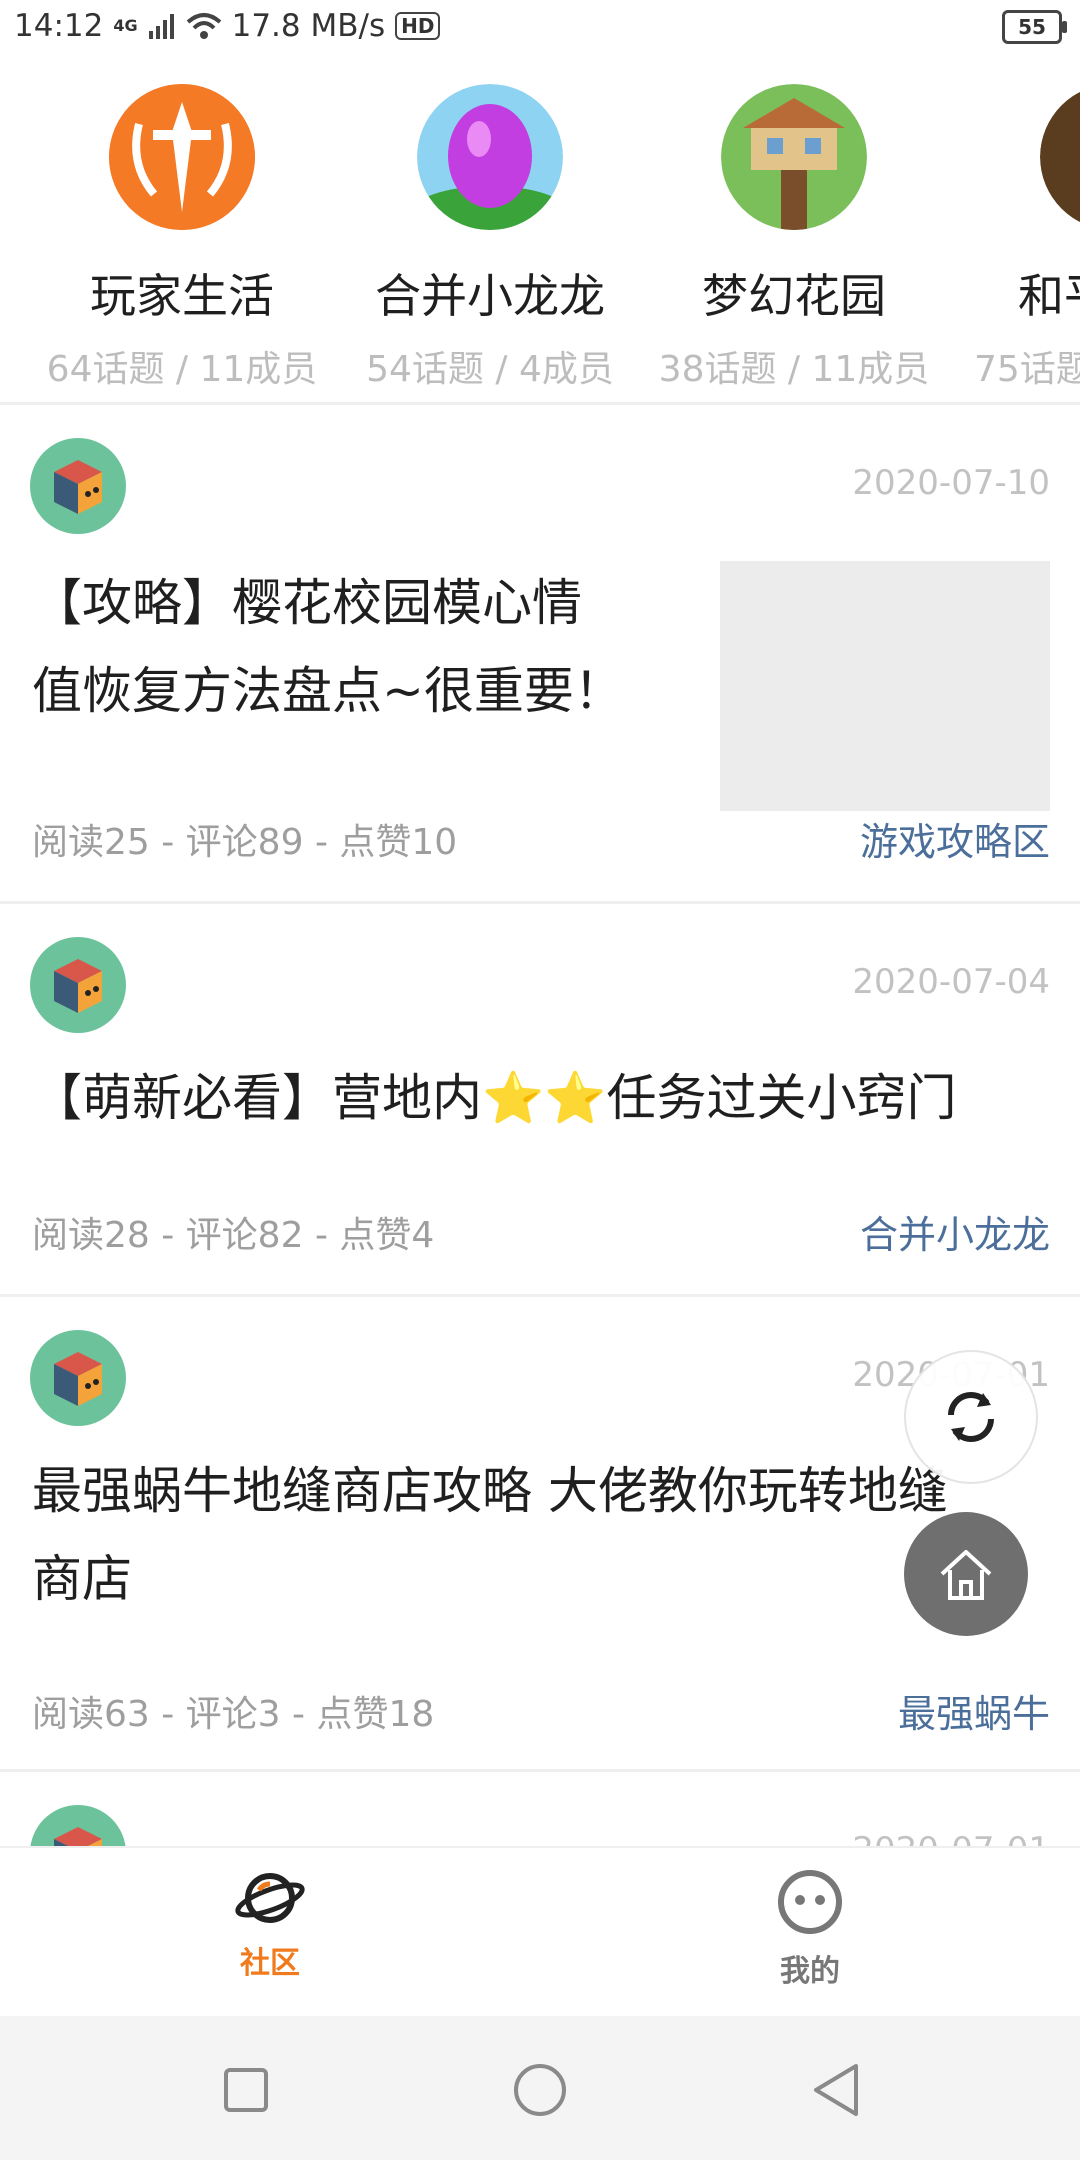 This screenshot has height=2160, width=1080. What do you see at coordinates (544, 1098) in the screenshot?
I see `star-icon: ⭐⭐` at bounding box center [544, 1098].